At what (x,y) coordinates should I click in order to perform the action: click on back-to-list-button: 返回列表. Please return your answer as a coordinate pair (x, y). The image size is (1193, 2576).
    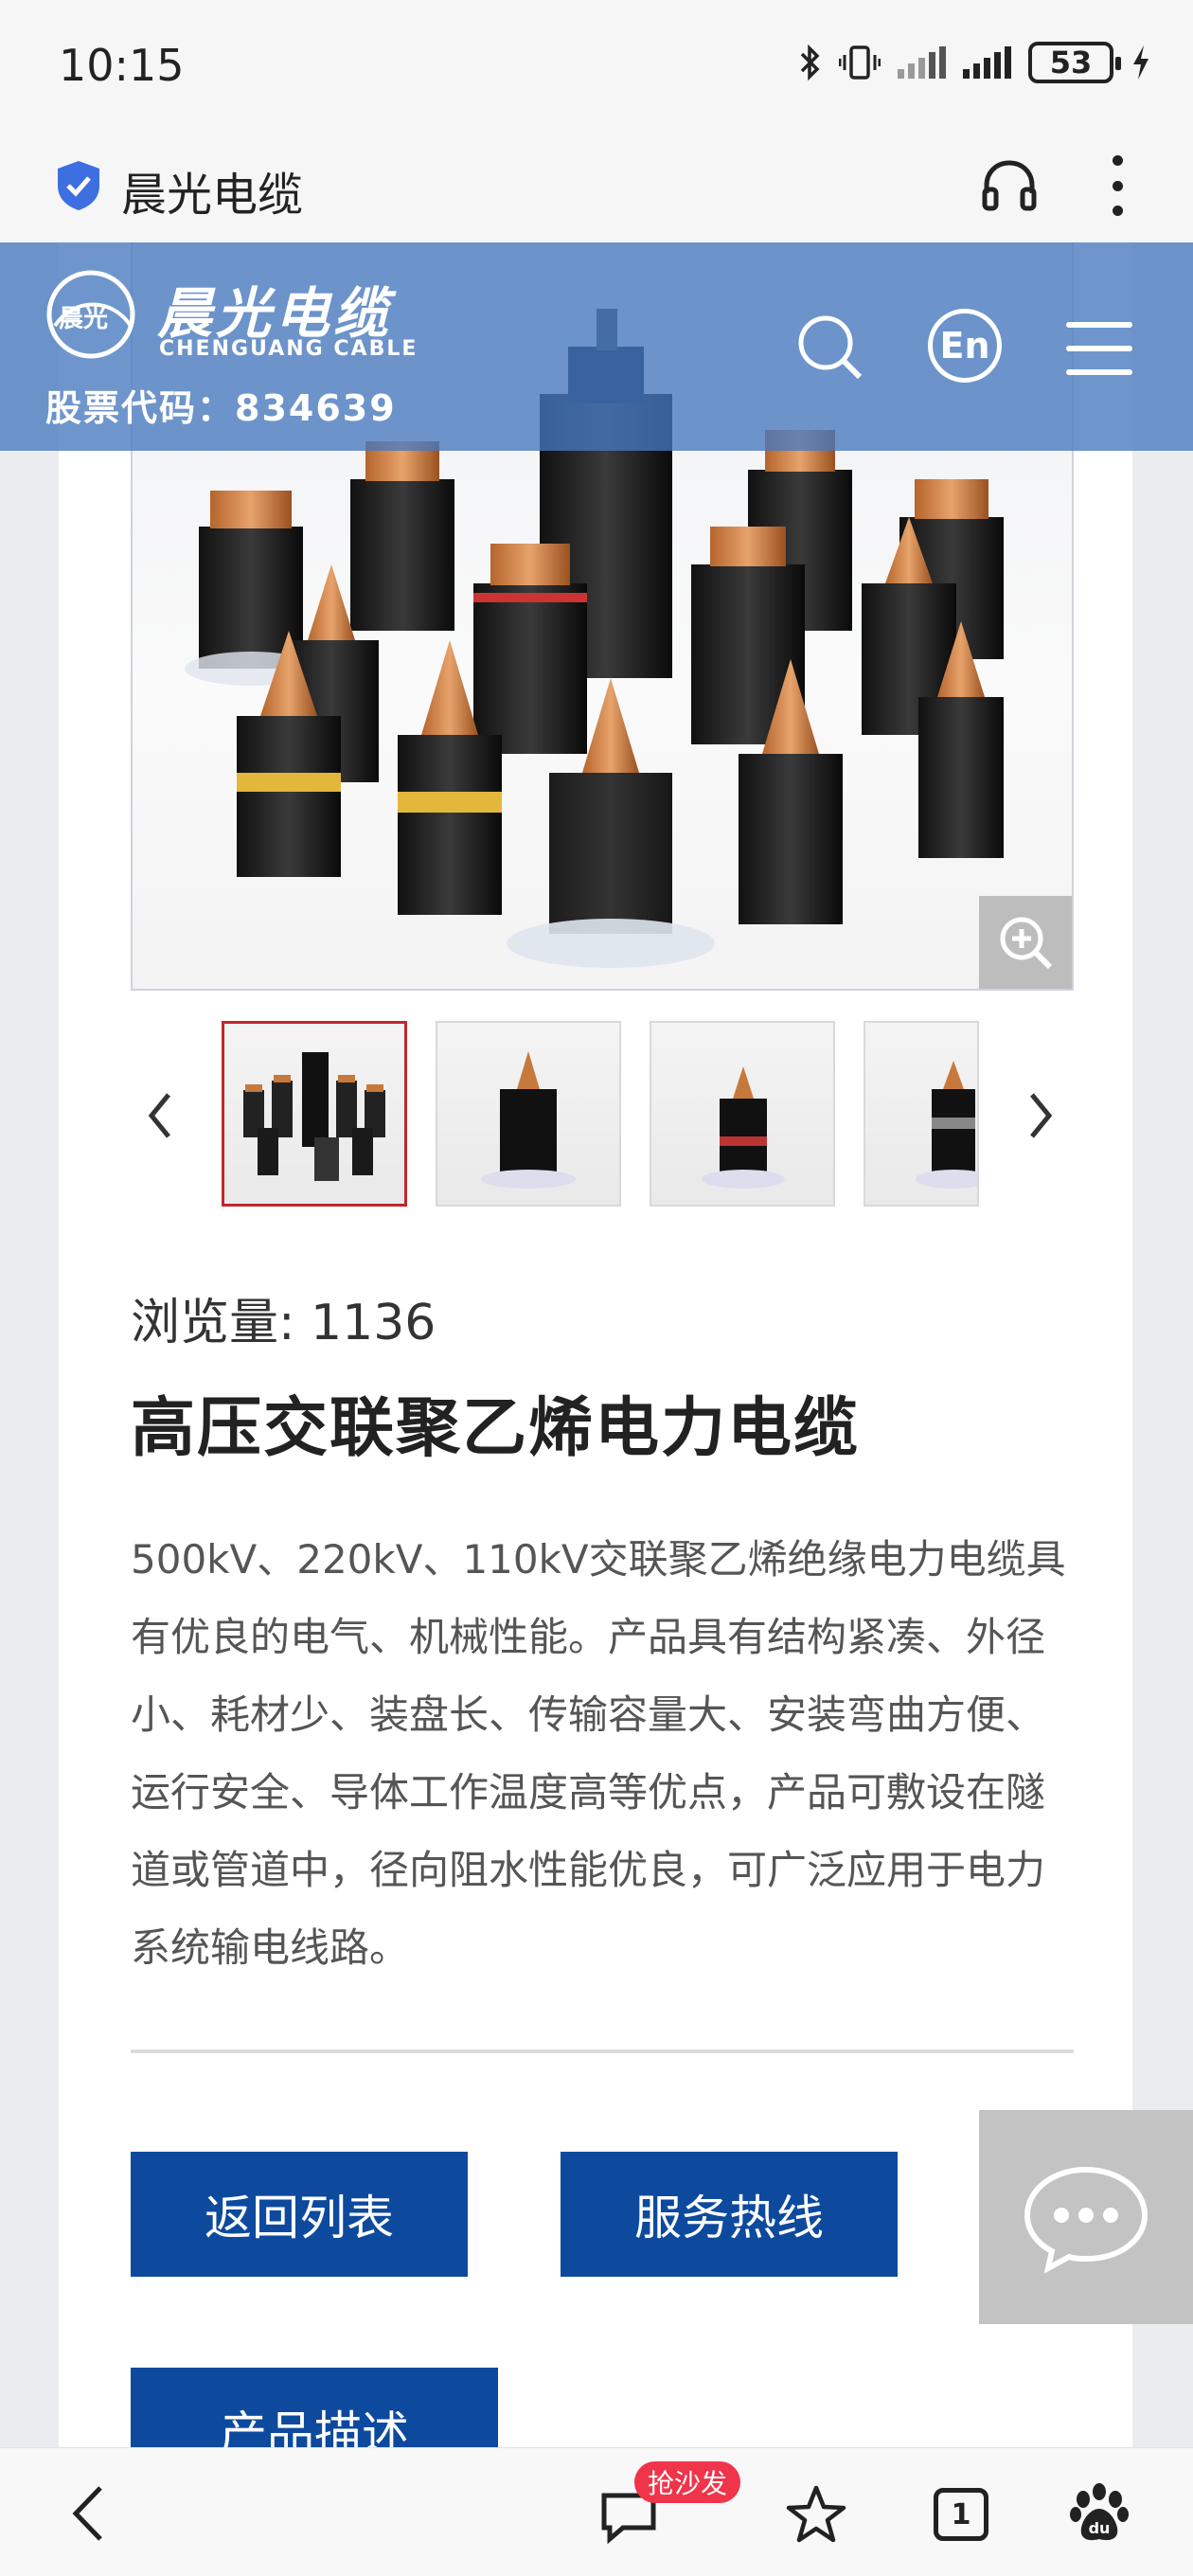
    Looking at the image, I should click on (299, 2214).